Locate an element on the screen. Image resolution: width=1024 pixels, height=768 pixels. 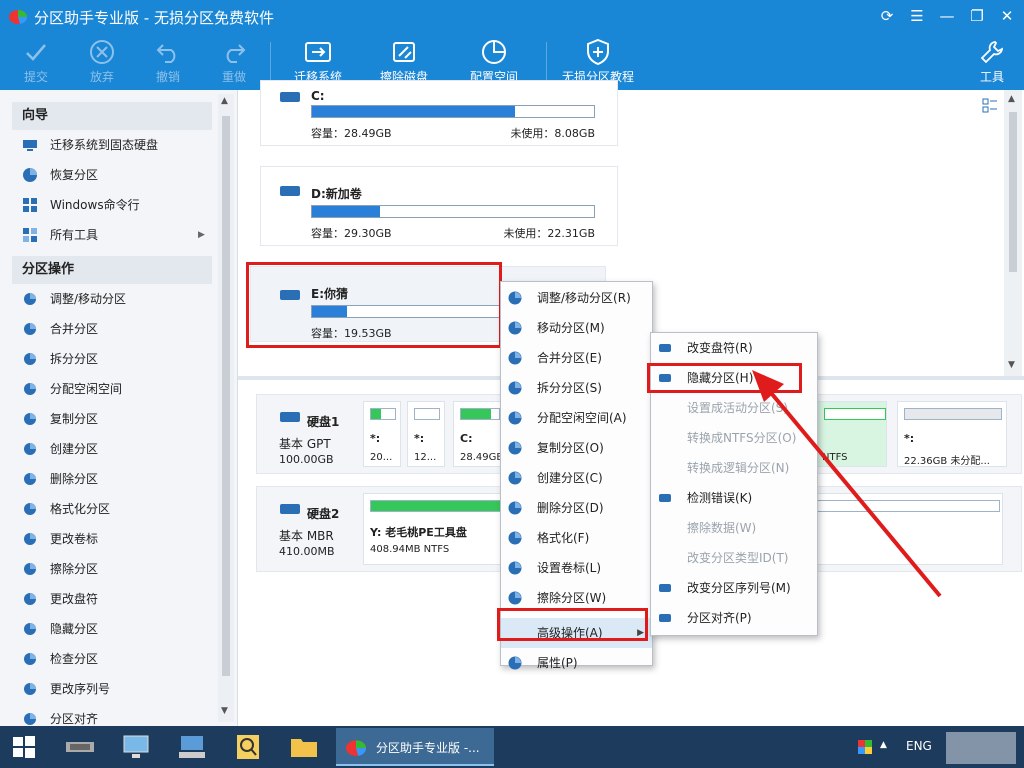
sidebar-item-label: 更改卷标 is located at coordinates (118, 539).